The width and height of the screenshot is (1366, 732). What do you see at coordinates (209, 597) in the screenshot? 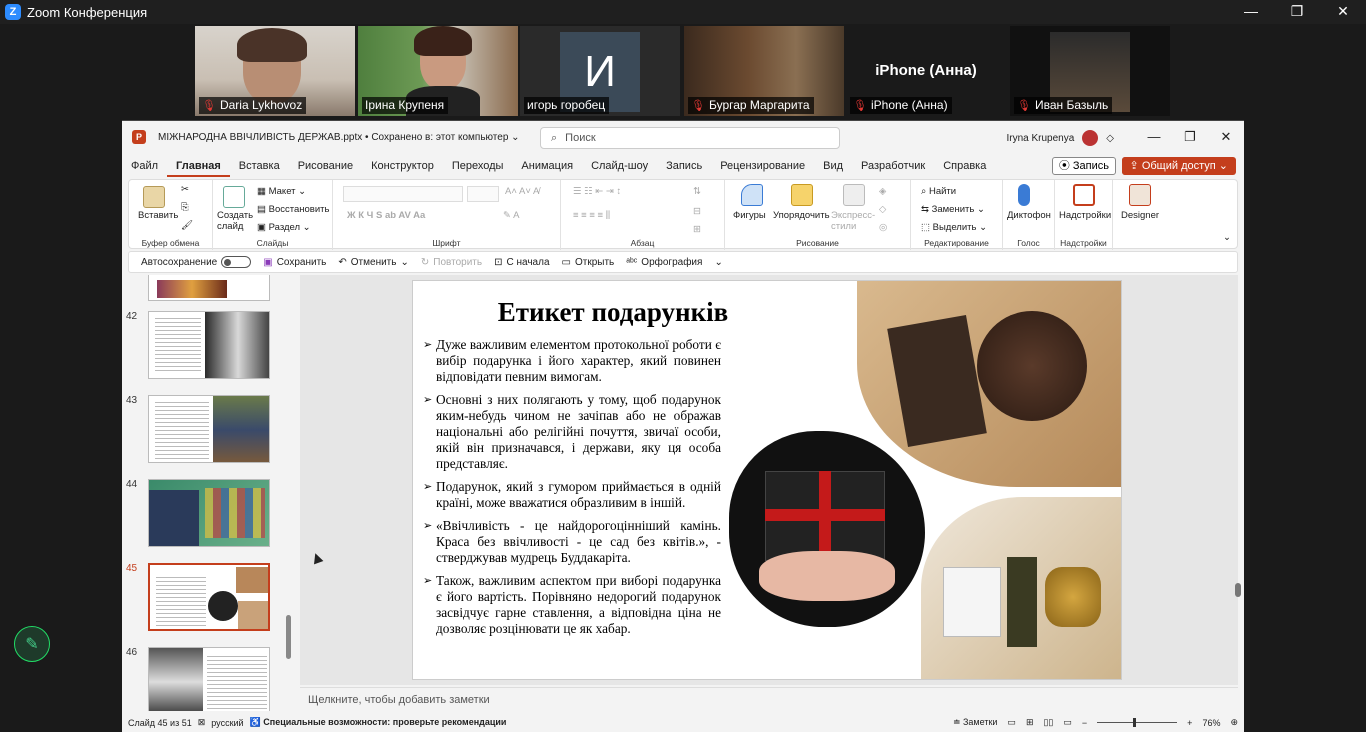
I see `slide-thumbnail-selected` at bounding box center [209, 597].